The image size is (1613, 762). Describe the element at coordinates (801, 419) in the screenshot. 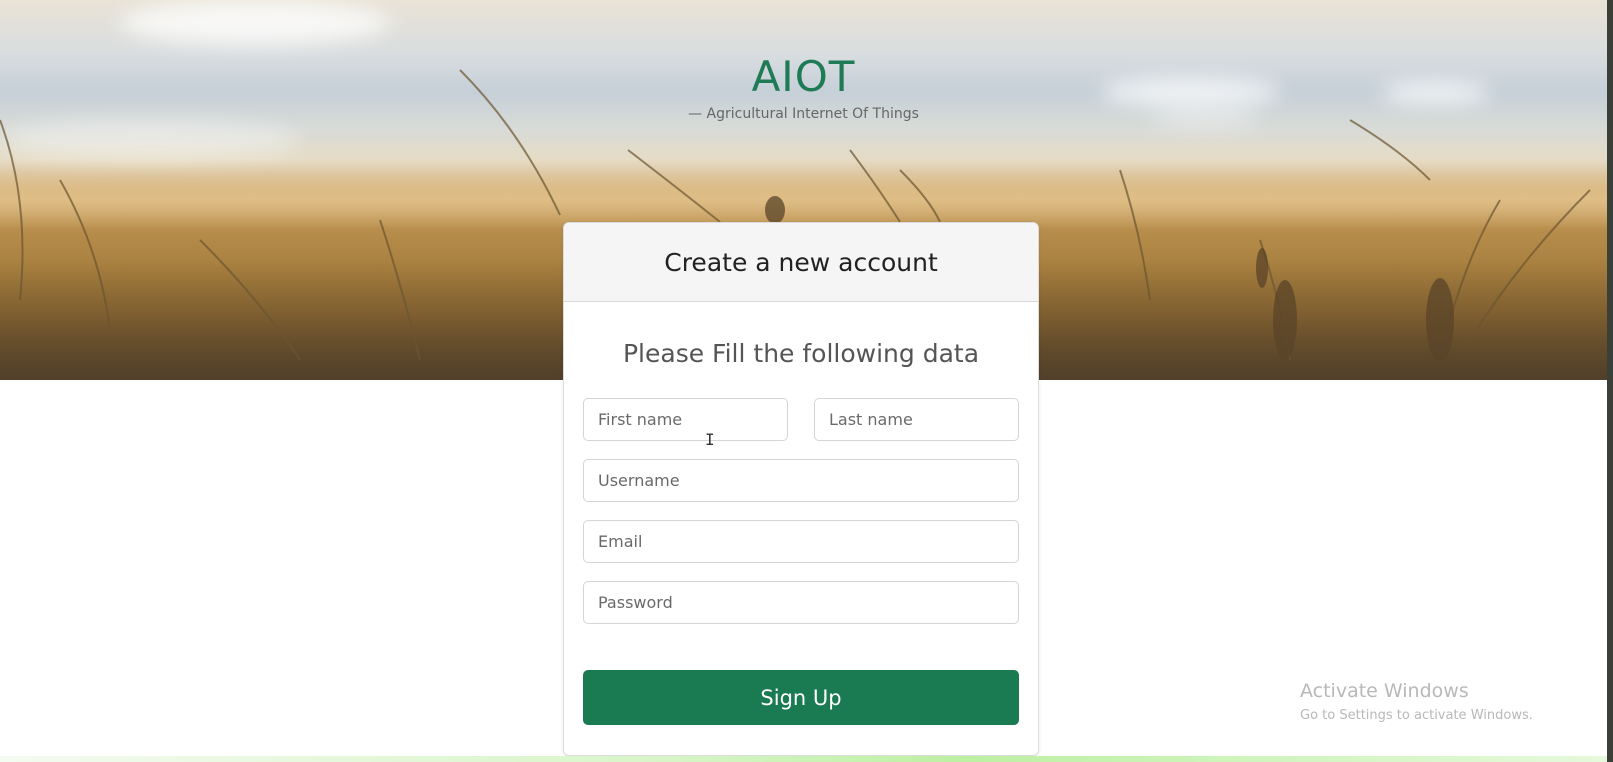

I see `name-row` at that location.